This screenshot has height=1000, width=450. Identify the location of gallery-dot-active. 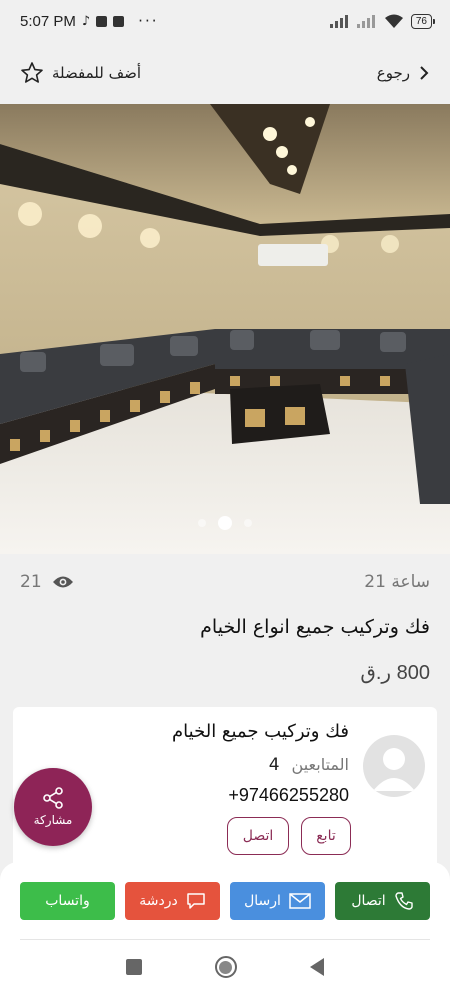
(225, 523).